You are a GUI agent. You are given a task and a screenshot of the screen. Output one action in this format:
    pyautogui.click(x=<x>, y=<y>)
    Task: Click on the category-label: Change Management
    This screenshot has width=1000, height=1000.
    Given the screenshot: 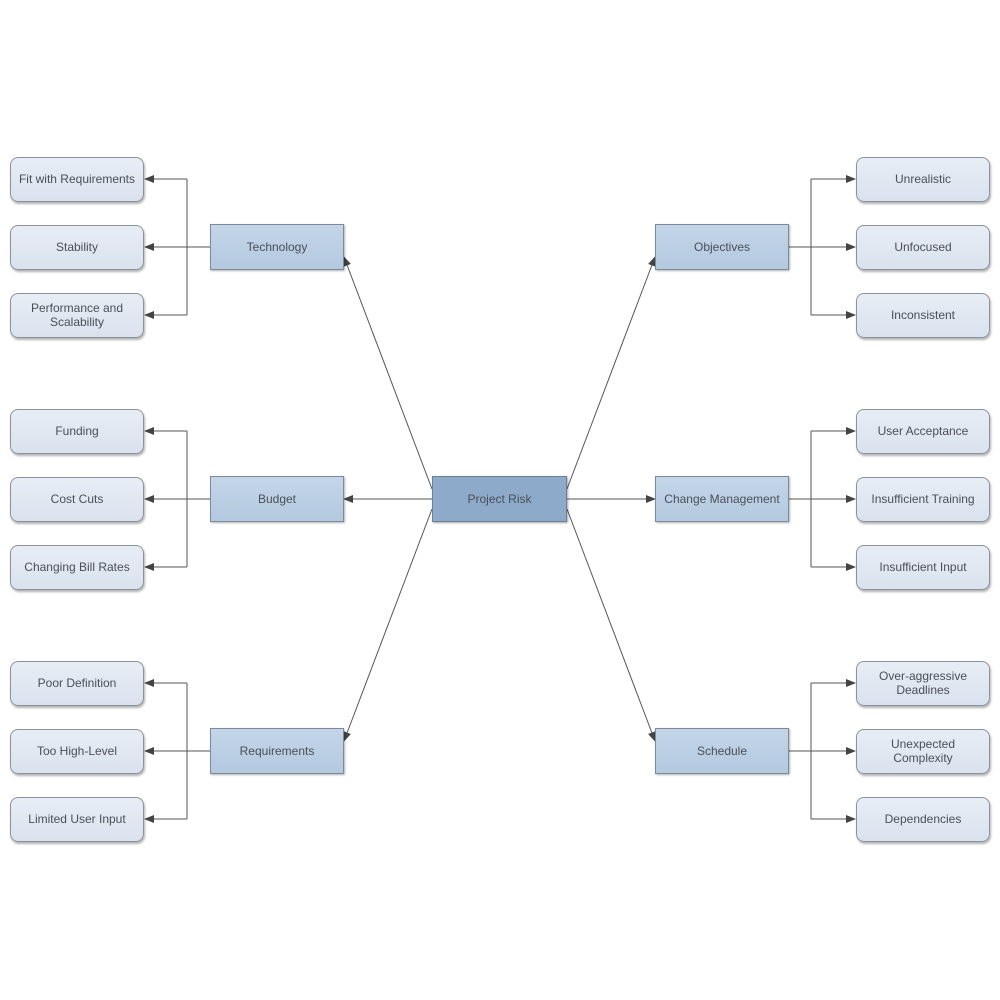 What is the action you would take?
    pyautogui.click(x=722, y=499)
    